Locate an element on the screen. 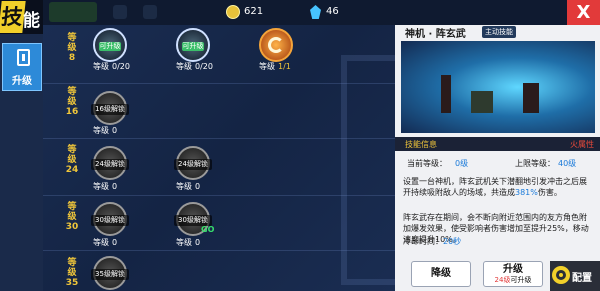 This screenshot has height=291, width=600. downgrade-button: 降级 is located at coordinates (441, 274).